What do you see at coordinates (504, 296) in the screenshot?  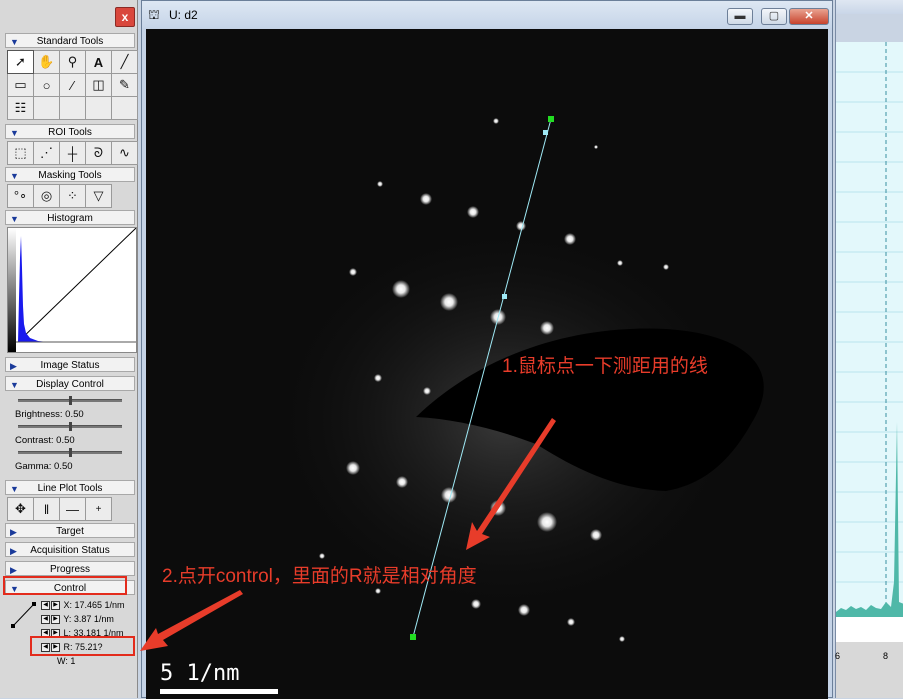 I see `line-handle-middle` at bounding box center [504, 296].